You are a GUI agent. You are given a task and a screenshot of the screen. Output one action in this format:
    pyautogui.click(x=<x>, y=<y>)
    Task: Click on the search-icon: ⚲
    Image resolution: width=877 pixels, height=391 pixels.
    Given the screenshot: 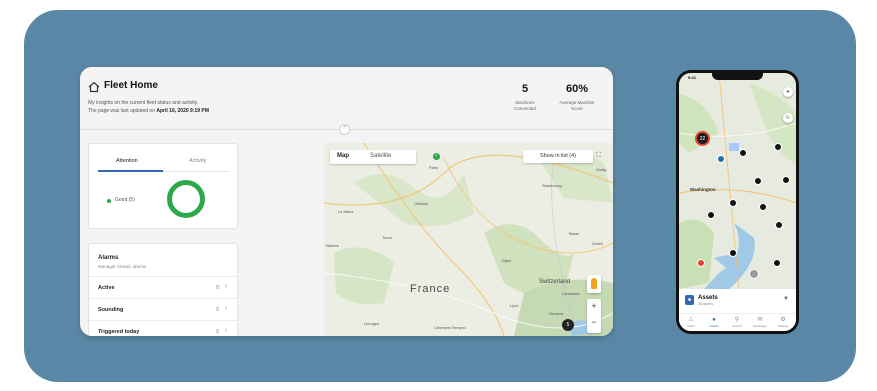 What is the action you would take?
    pyautogui.click(x=737, y=320)
    